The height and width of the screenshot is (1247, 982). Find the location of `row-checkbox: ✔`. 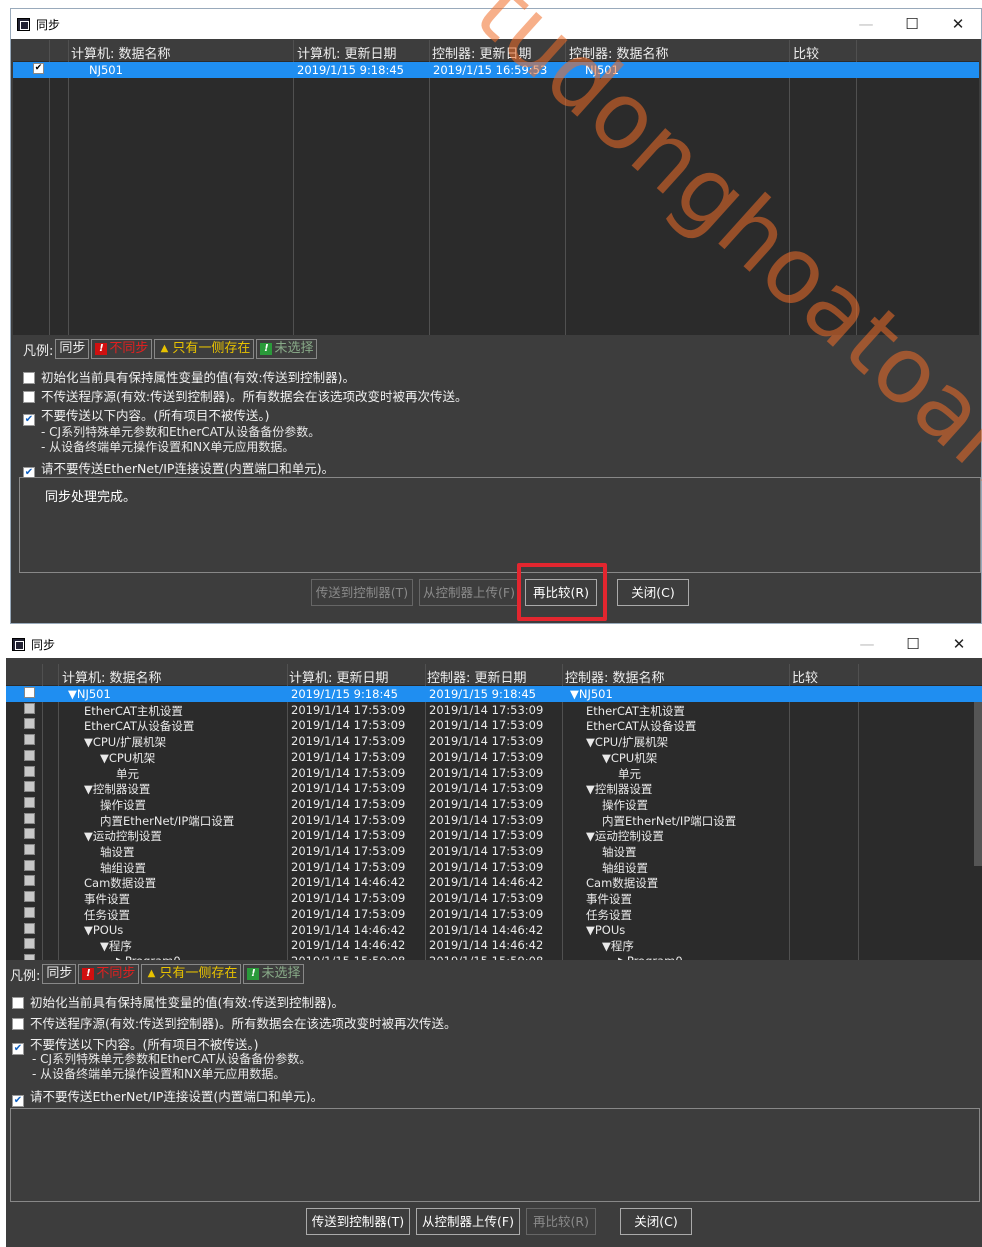

row-checkbox: ✔ is located at coordinates (38, 68).